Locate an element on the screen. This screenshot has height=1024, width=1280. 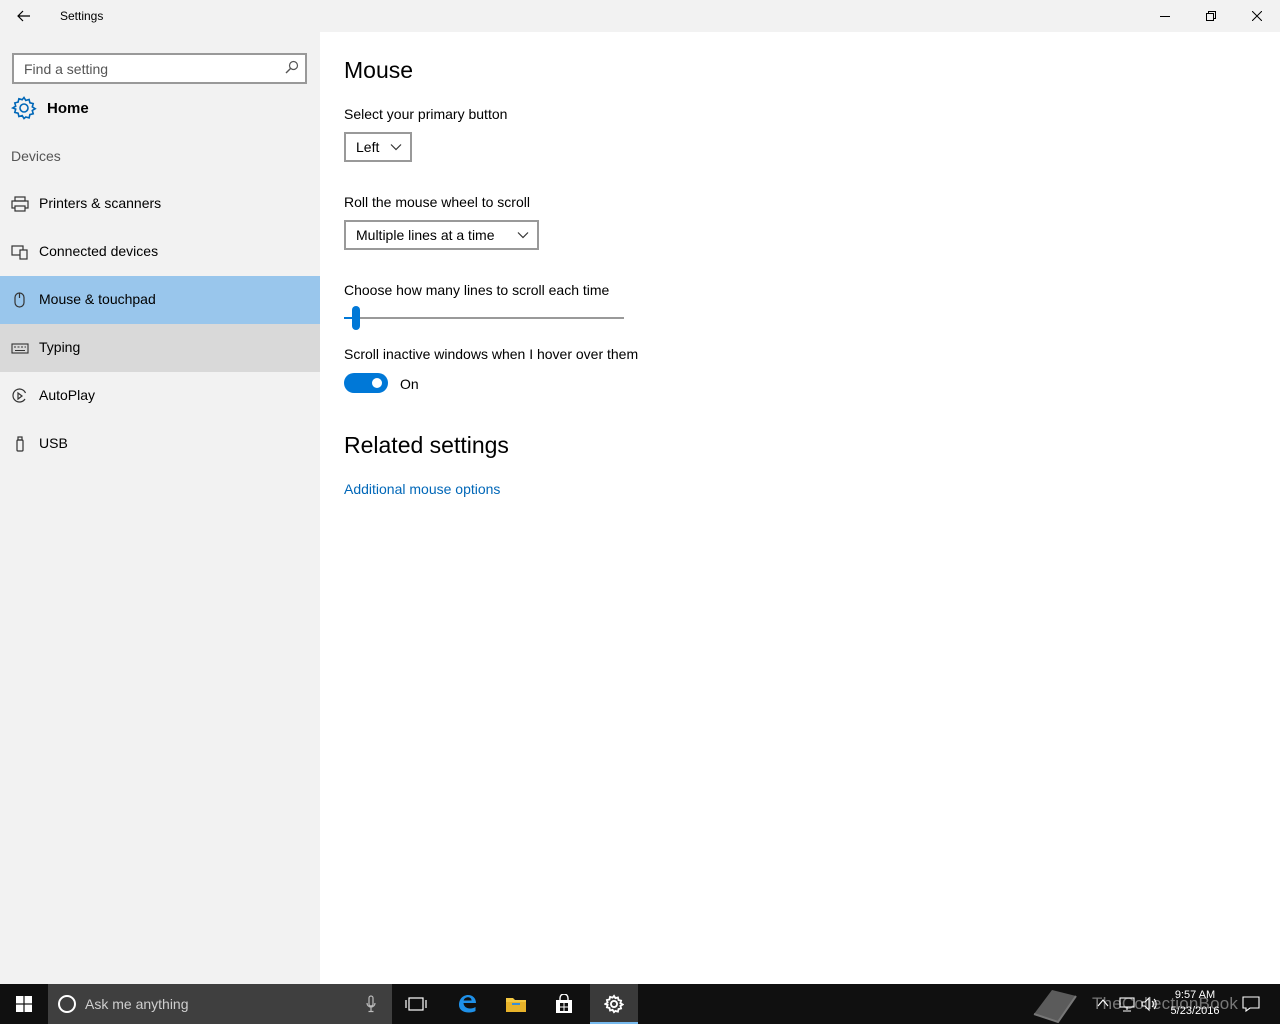
additional-mouse-options-link: Additional mouse options is located at coordinates (422, 489).